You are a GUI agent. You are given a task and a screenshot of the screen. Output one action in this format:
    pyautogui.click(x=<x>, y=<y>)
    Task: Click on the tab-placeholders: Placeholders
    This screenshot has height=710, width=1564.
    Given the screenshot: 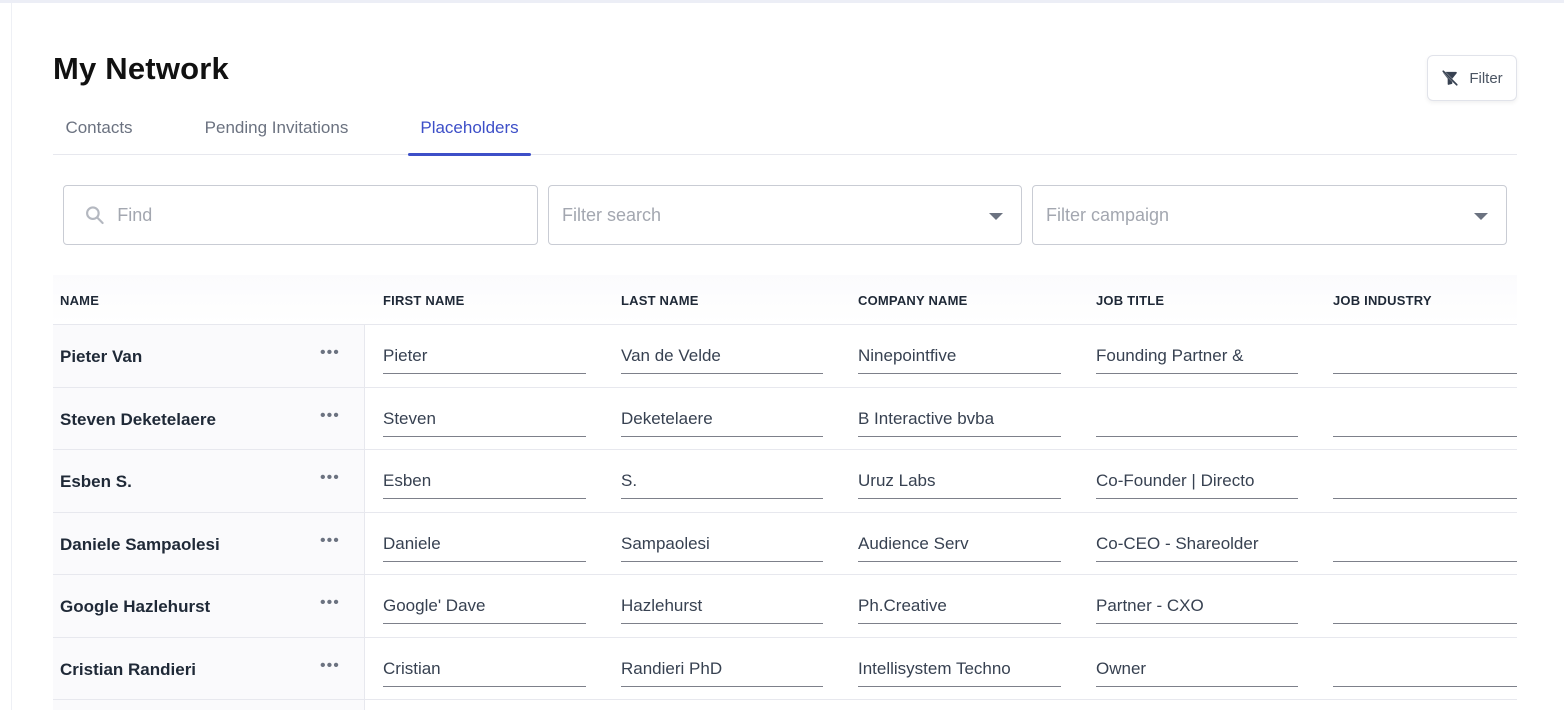 What is the action you would take?
    pyautogui.click(x=469, y=132)
    